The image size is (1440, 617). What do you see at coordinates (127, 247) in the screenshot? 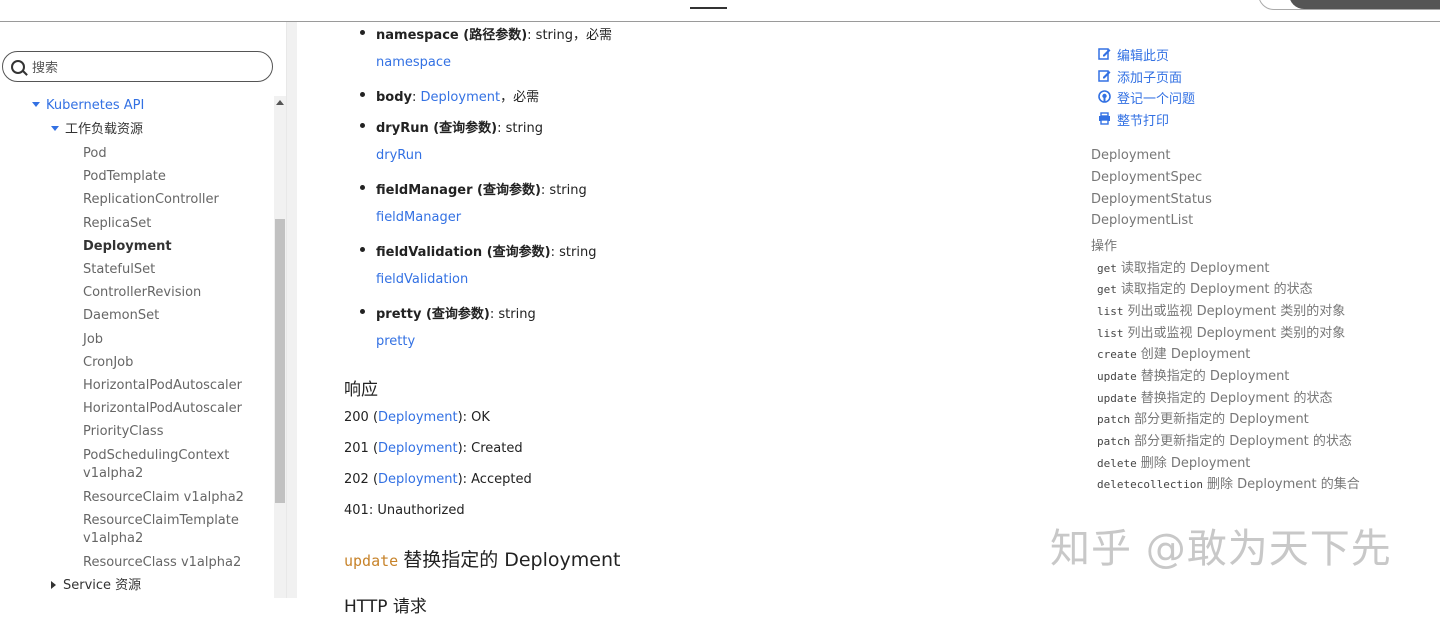
I see `sidebar-item-deployment: Deployment` at bounding box center [127, 247].